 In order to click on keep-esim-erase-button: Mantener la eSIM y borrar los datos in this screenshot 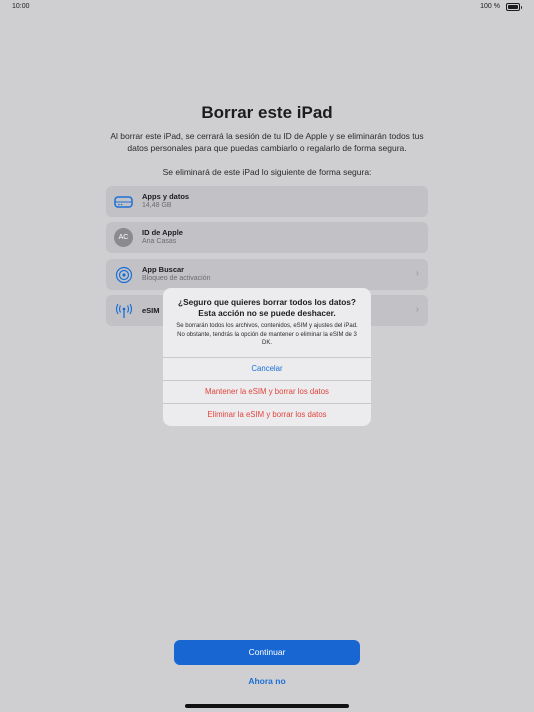, I will do `click(267, 391)`.